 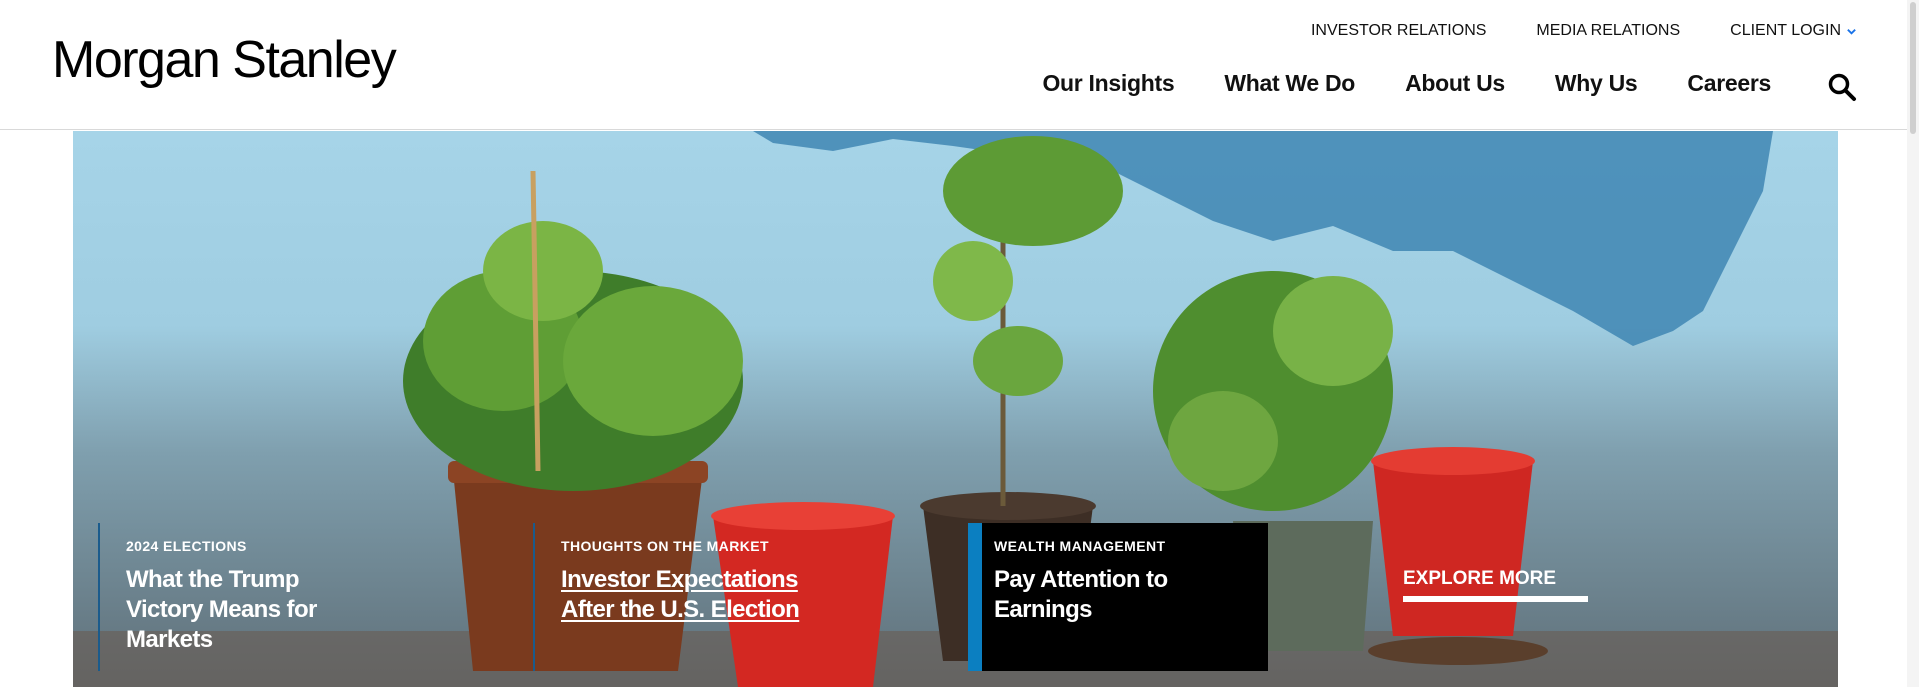 What do you see at coordinates (1785, 30) in the screenshot?
I see `client-login-label: CLIENT LOGIN` at bounding box center [1785, 30].